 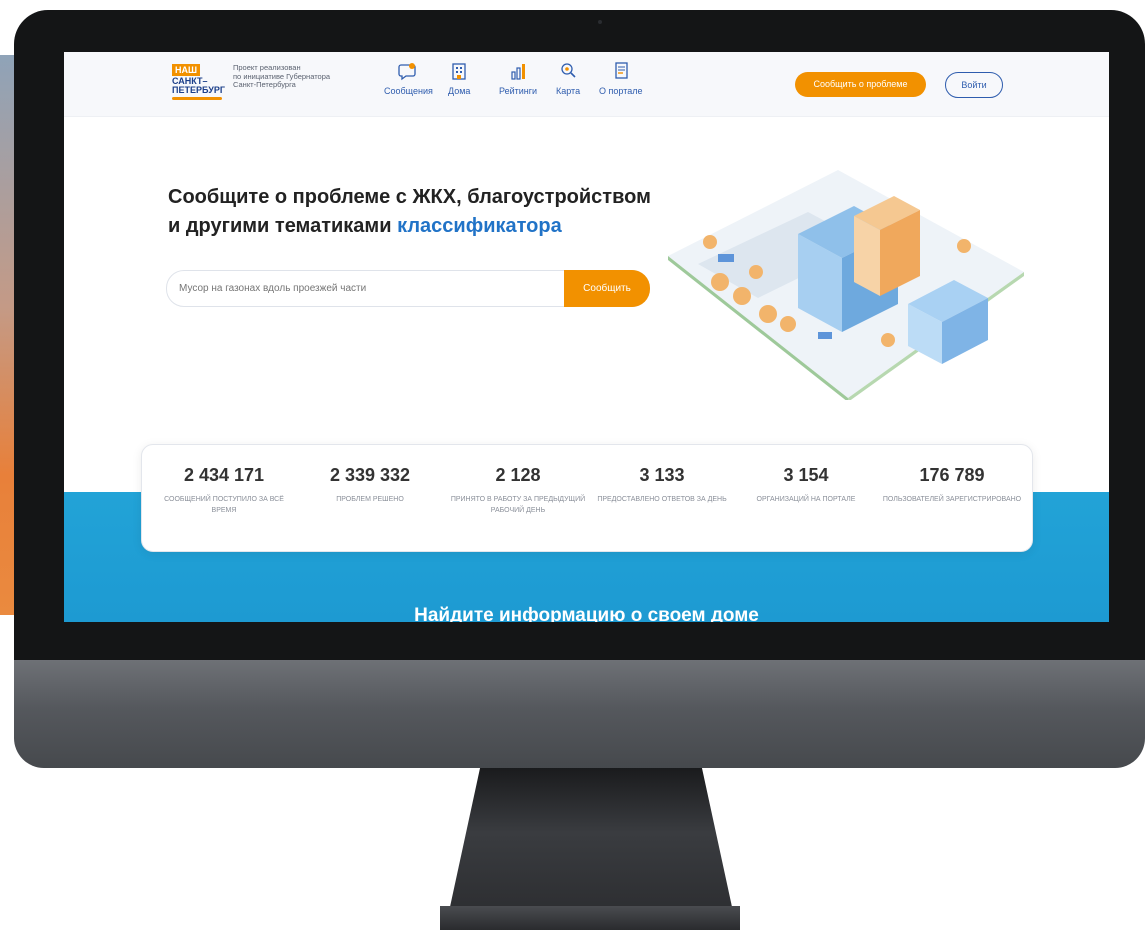 What do you see at coordinates (806, 475) in the screenshot?
I see `stat-value: 3 154` at bounding box center [806, 475].